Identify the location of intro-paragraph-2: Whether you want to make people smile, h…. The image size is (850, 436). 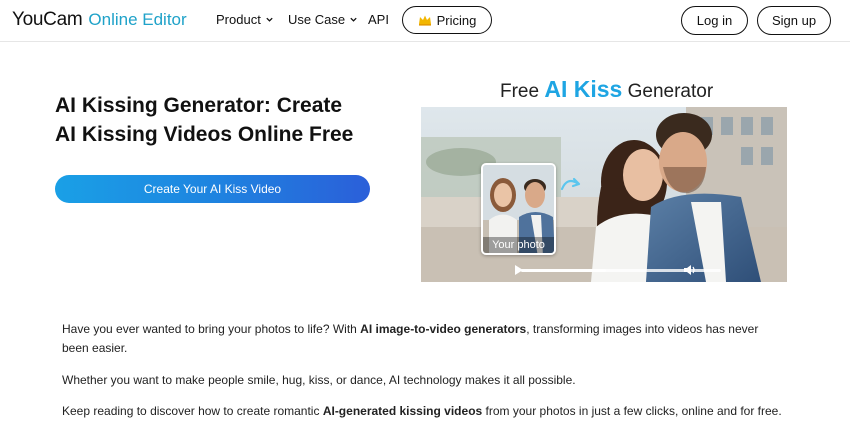
(319, 380).